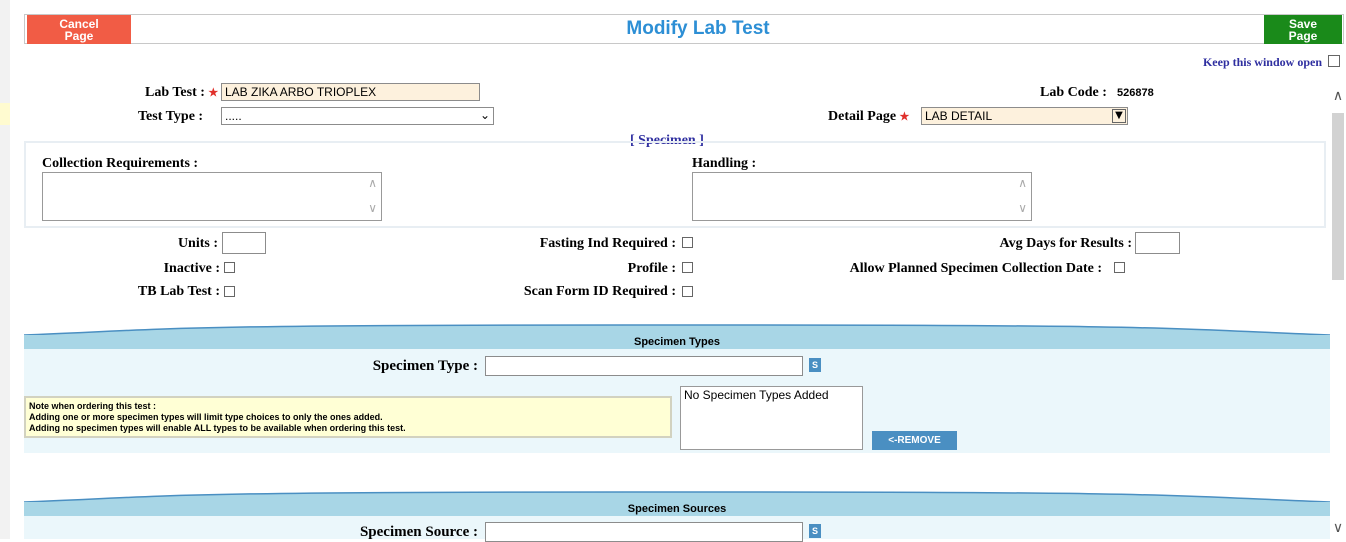 Image resolution: width=1346 pixels, height=542 pixels. What do you see at coordinates (120, 163) in the screenshot?
I see `collection-requirements-label: Collection Requirements :` at bounding box center [120, 163].